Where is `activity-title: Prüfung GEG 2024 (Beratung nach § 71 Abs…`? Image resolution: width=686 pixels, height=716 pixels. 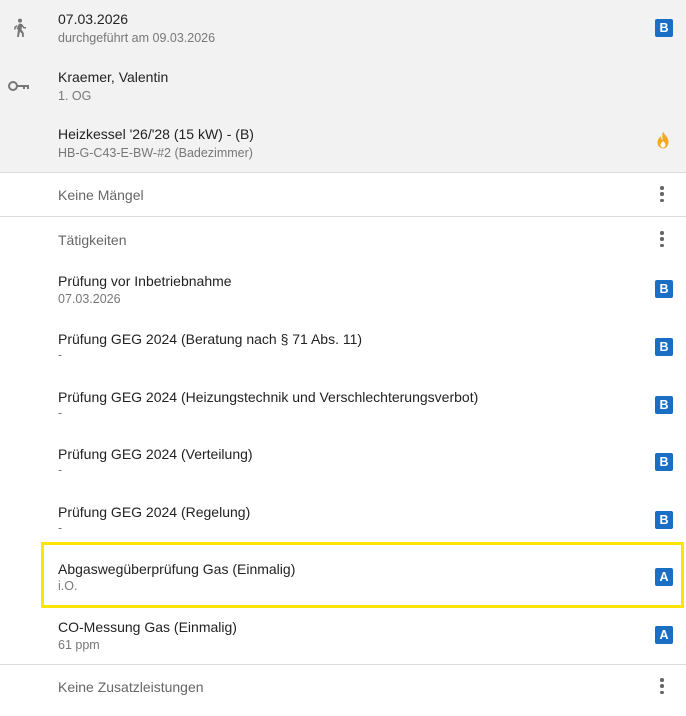
activity-title: Prüfung GEG 2024 (Beratung nach § 71 Abs… is located at coordinates (210, 339).